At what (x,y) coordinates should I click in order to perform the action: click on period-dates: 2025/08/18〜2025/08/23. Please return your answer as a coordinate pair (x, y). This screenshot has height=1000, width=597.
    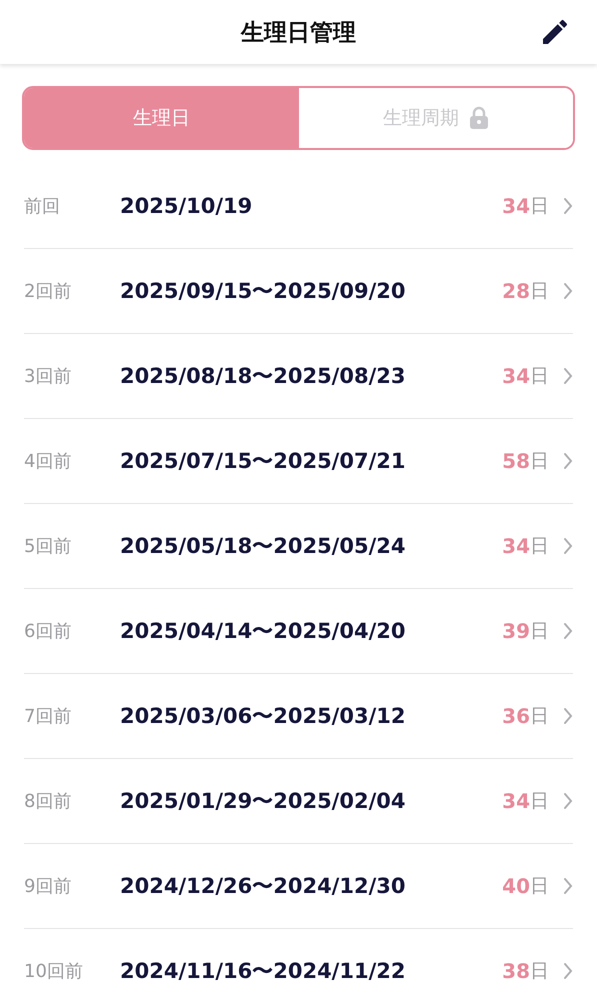
    Looking at the image, I should click on (263, 376).